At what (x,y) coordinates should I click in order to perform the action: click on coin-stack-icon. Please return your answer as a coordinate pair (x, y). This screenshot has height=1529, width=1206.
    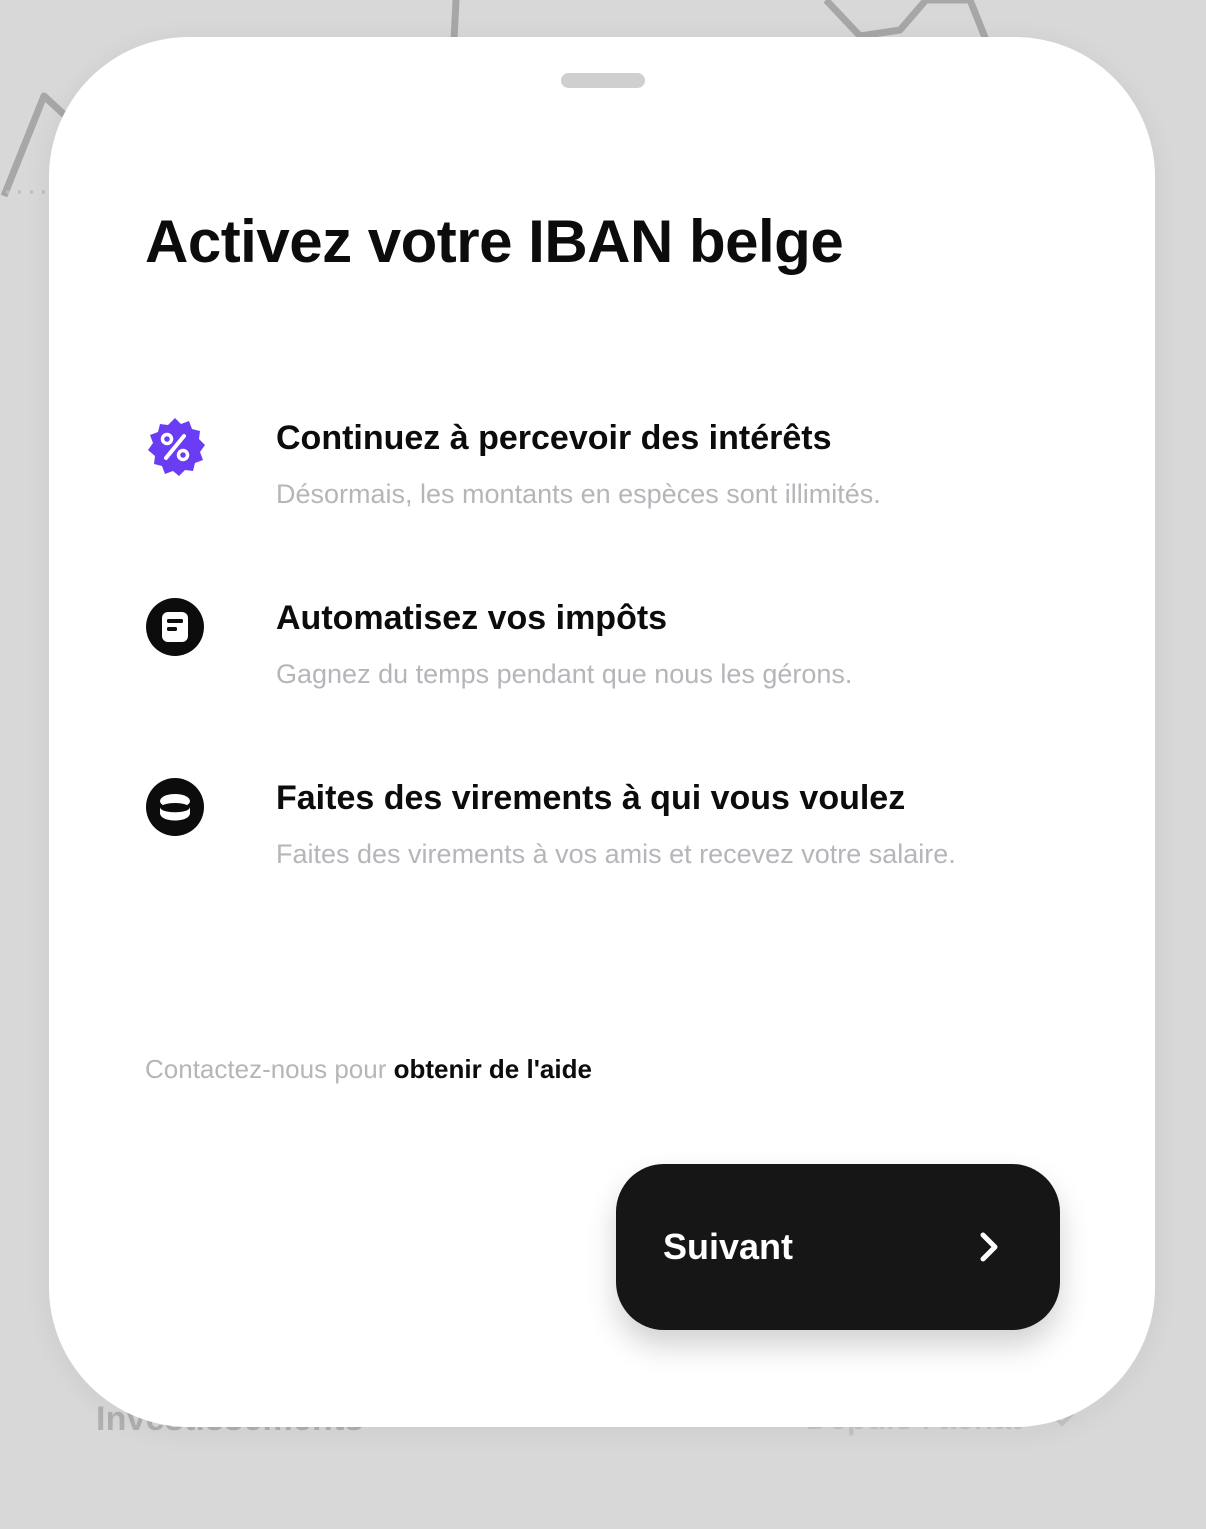
    Looking at the image, I should click on (175, 807).